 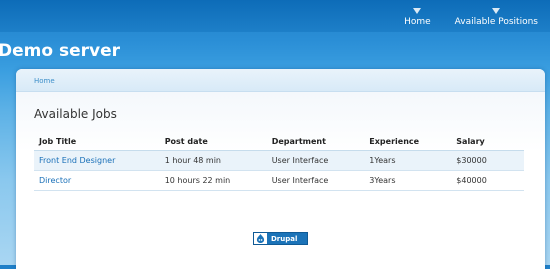 I want to click on breadcrumb-bar, so click(x=280, y=80).